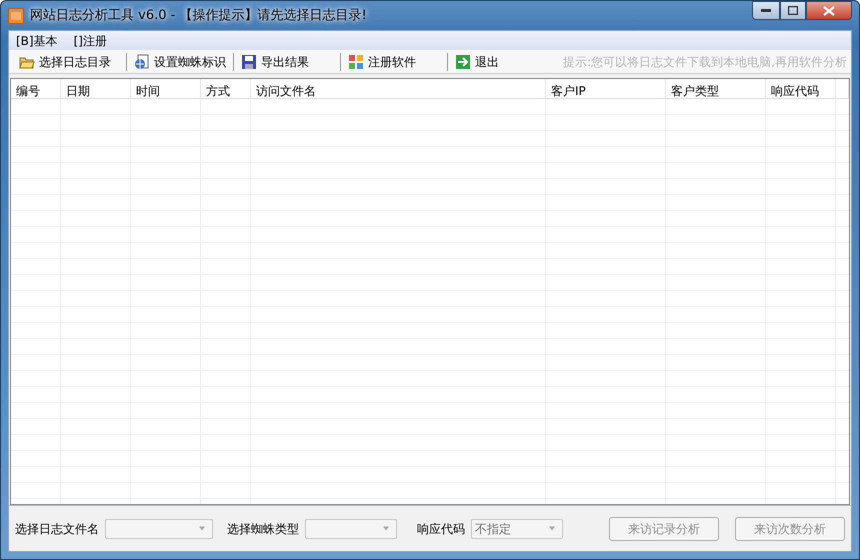 The width and height of the screenshot is (860, 560). I want to click on menu-item: [B]基本, so click(37, 41).